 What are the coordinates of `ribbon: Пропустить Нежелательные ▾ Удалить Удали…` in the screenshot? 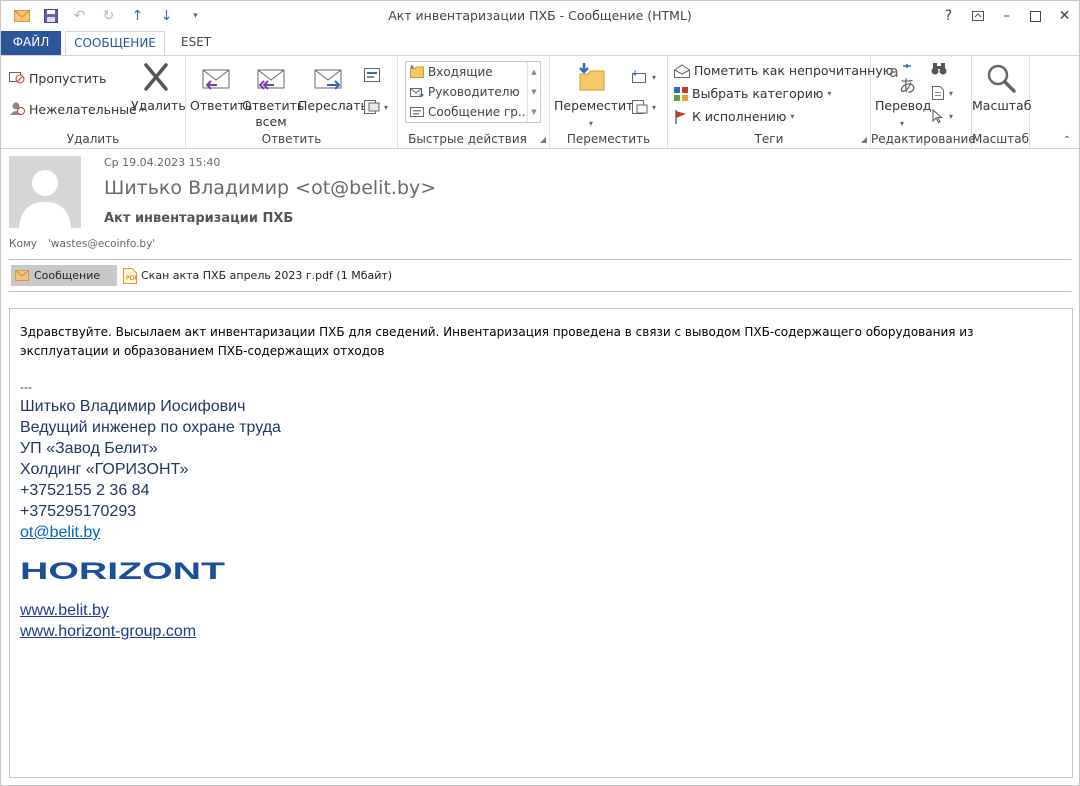 It's located at (540, 102).